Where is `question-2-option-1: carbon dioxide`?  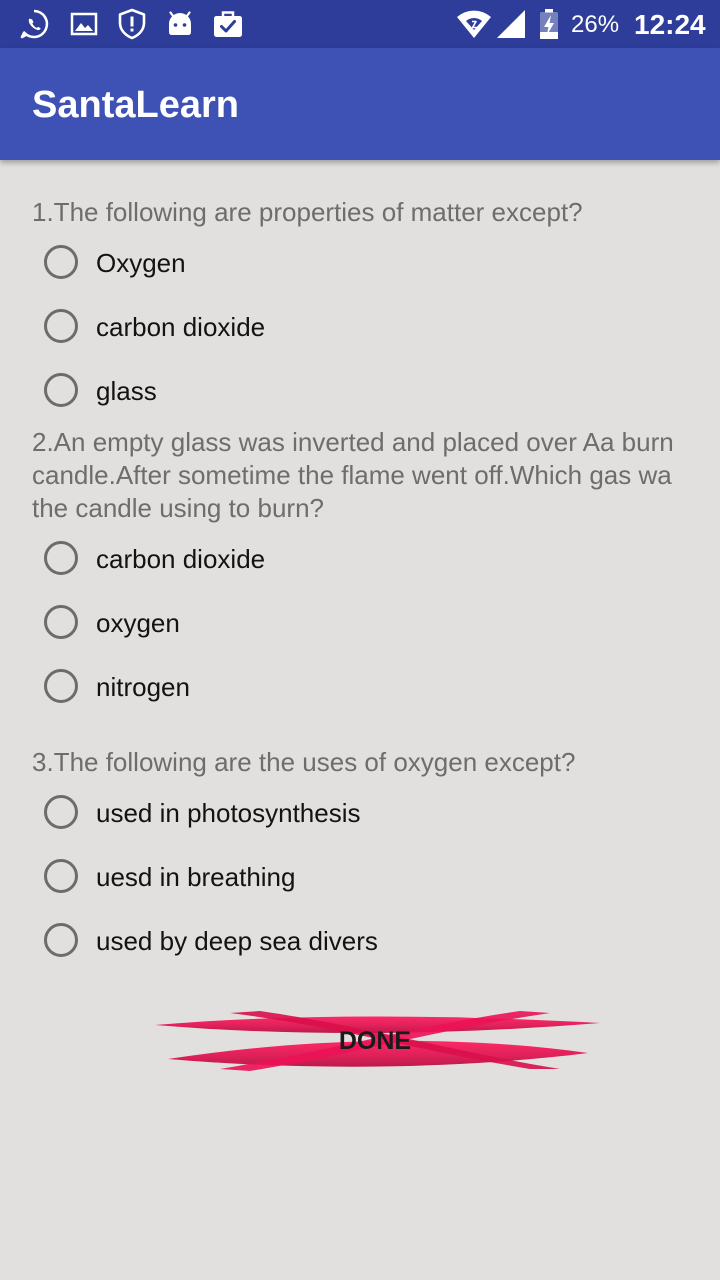
question-2-option-1: carbon dioxide is located at coordinates (342, 561).